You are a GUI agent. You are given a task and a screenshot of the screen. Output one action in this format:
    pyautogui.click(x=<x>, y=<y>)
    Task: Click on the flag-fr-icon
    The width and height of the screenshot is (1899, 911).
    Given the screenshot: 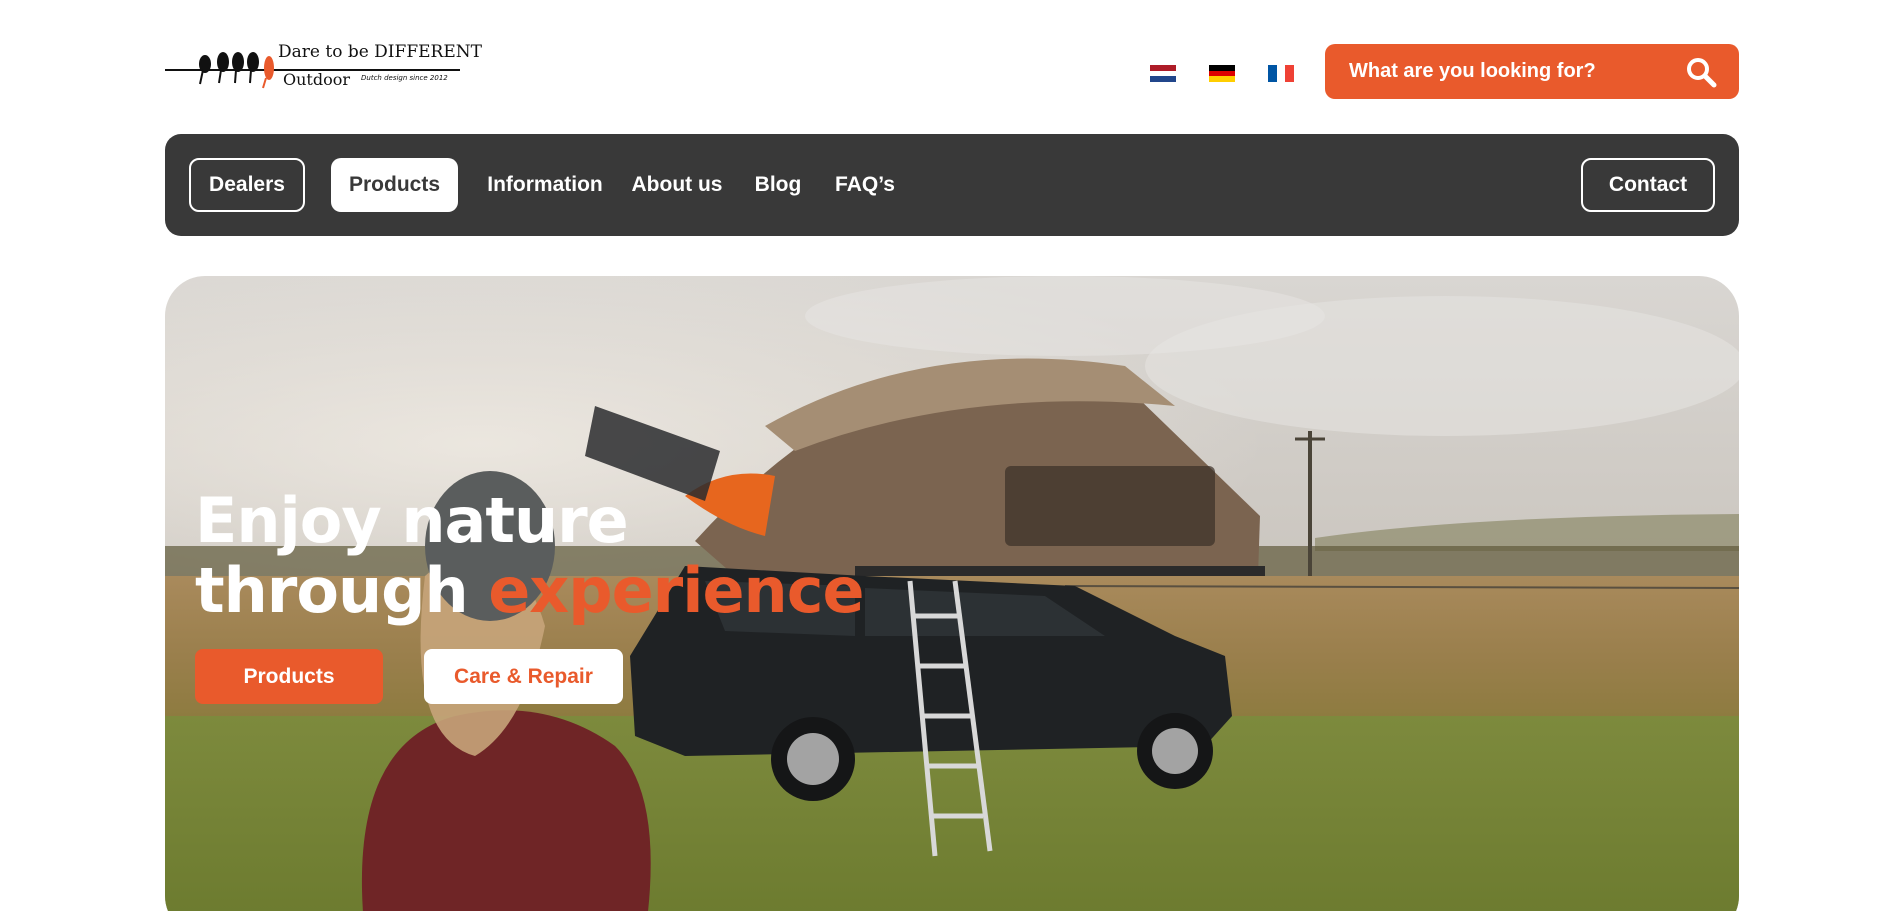 What is the action you would take?
    pyautogui.click(x=1281, y=73)
    